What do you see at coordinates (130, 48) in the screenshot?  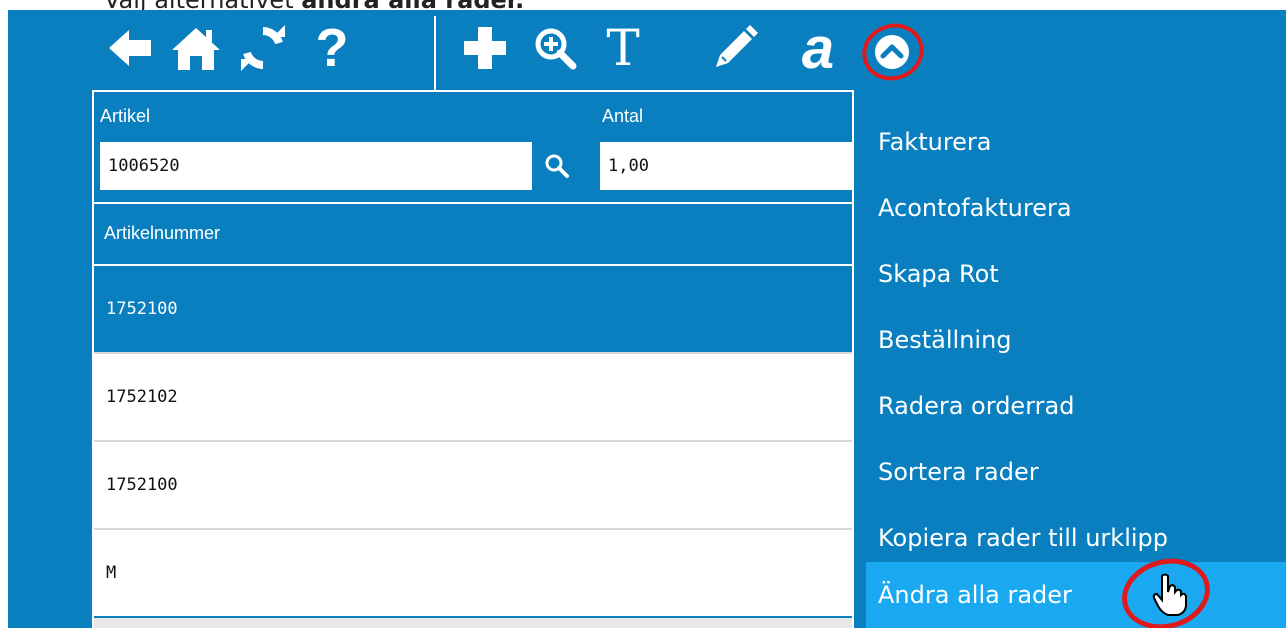 I see `back-arrow-icon` at bounding box center [130, 48].